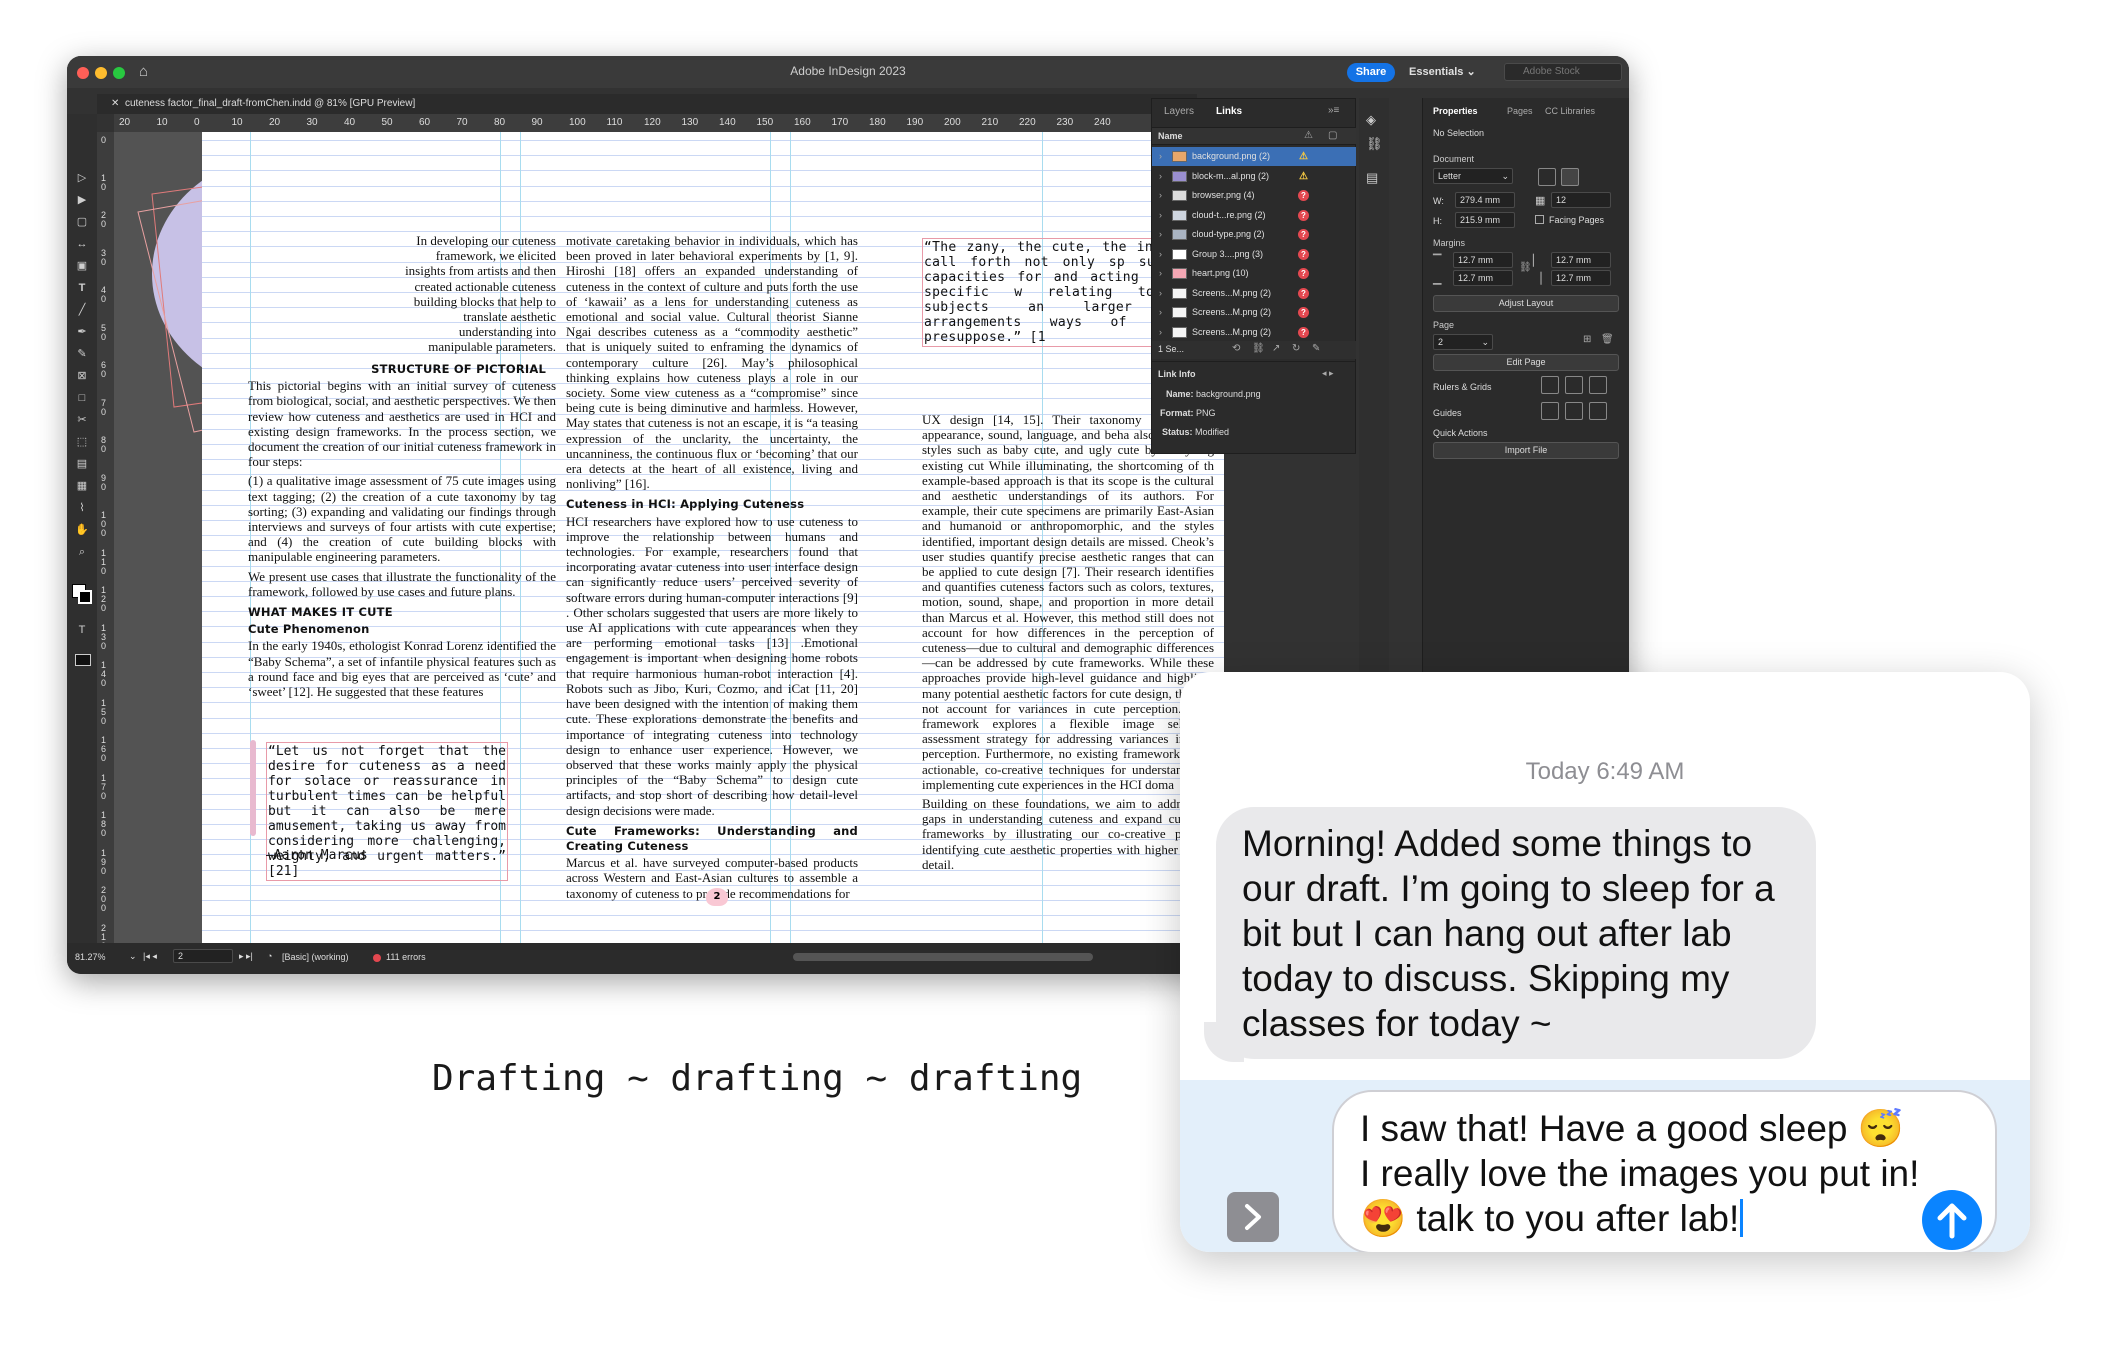 Image resolution: width=2106 pixels, height=1350 pixels. I want to click on link-row: › block-m...al.png (2) ⚠, so click(1254, 176).